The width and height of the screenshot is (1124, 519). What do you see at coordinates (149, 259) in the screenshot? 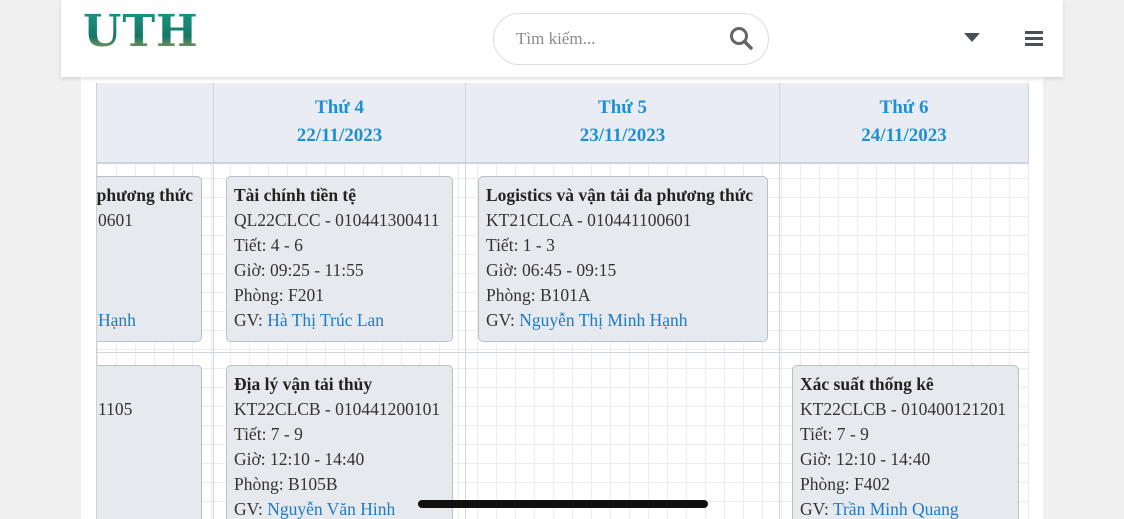
I see `class-card-partial: phương thức 0601 Hạnh` at bounding box center [149, 259].